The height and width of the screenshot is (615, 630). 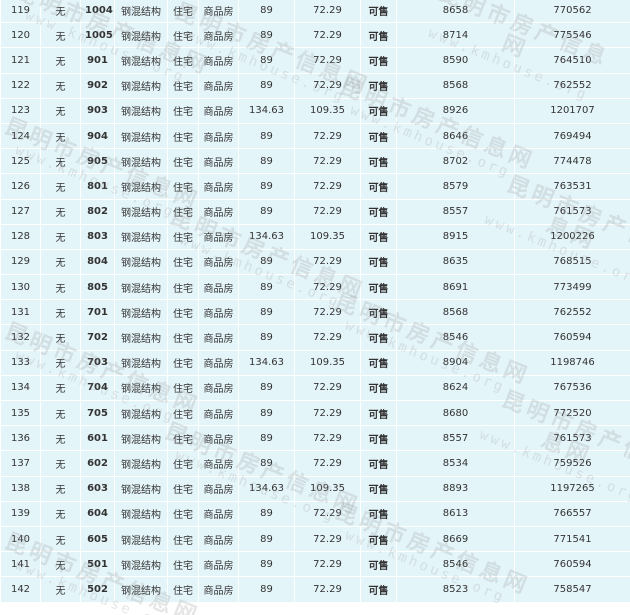 What do you see at coordinates (97, 438) in the screenshot?
I see `room-number-link: 601` at bounding box center [97, 438].